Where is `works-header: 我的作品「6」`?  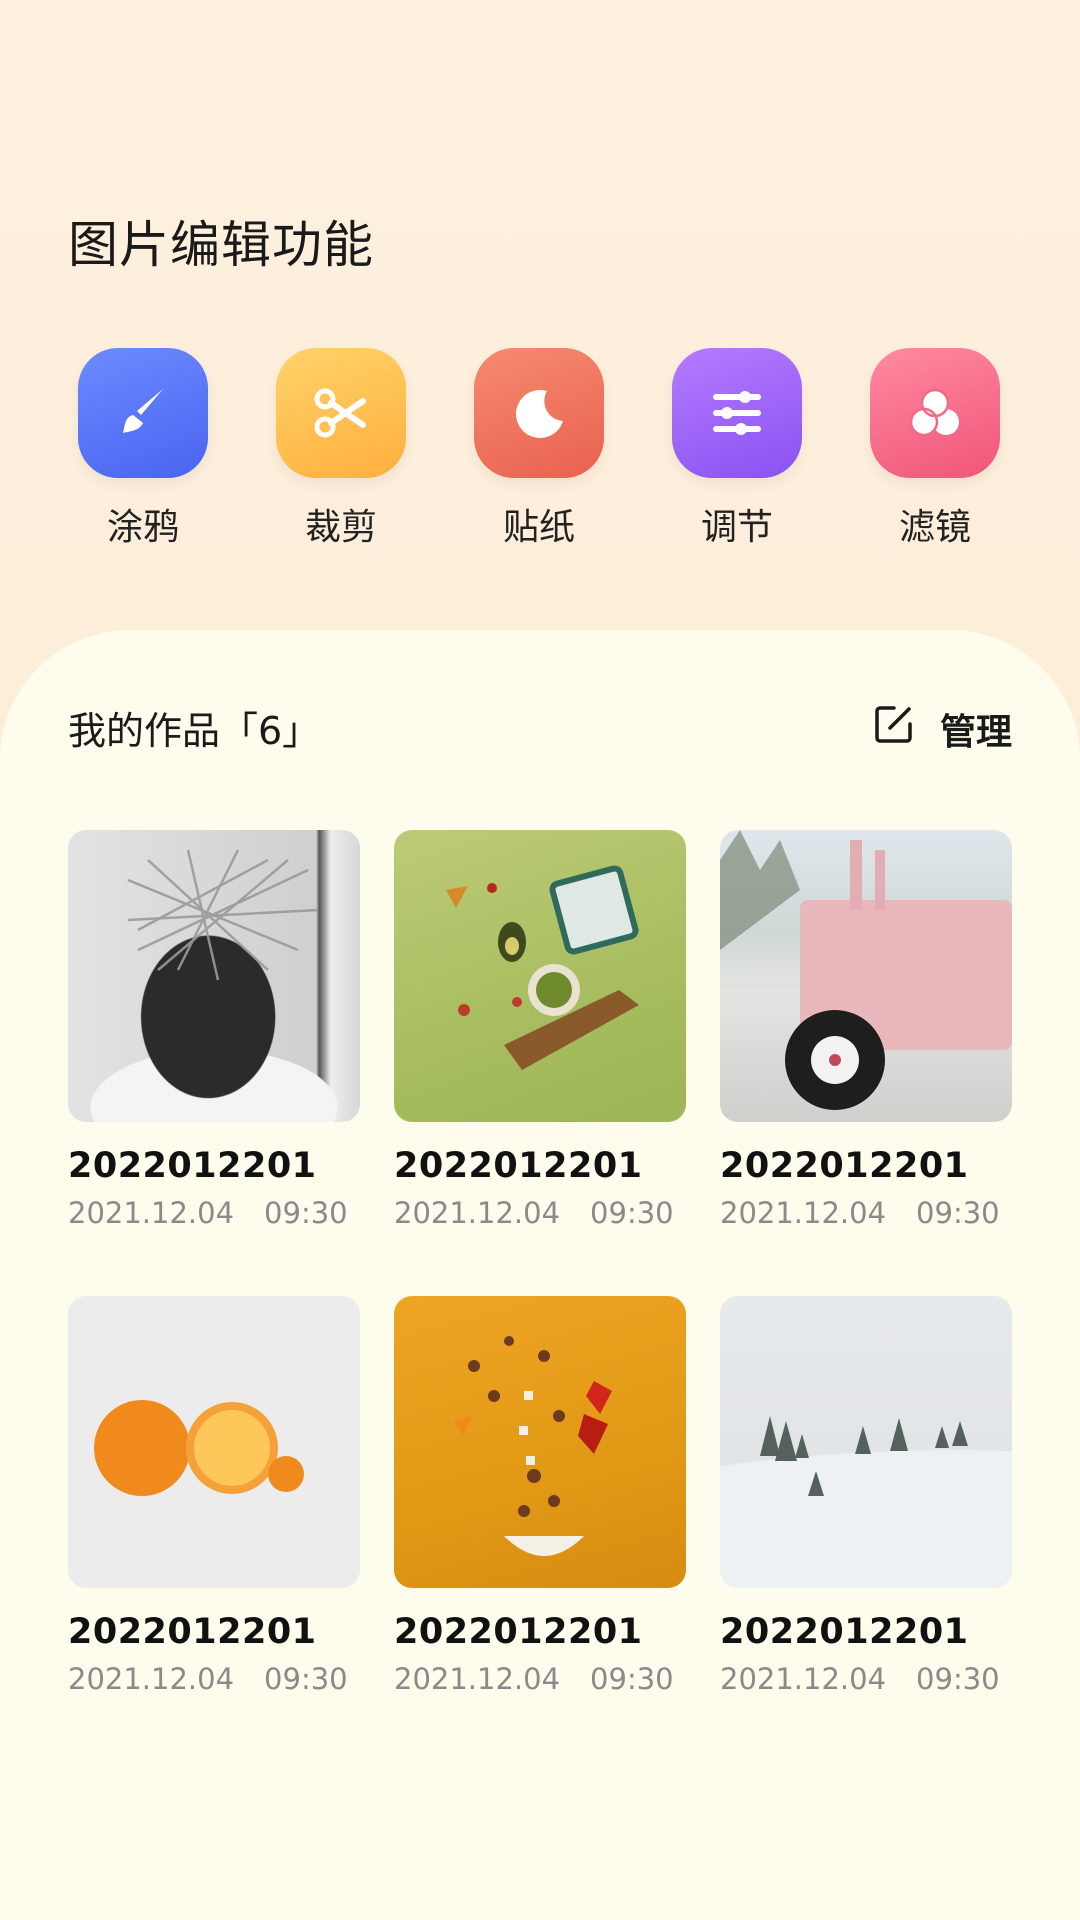
works-header: 我的作品「6」 is located at coordinates (194, 731).